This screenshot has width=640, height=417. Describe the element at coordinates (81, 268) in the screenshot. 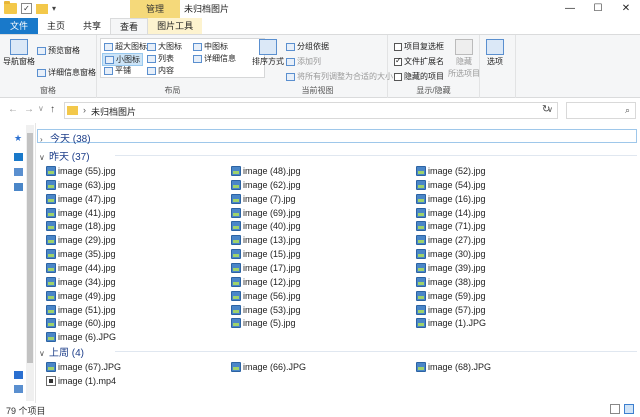

I see `list-item: image (44).jpg` at that location.